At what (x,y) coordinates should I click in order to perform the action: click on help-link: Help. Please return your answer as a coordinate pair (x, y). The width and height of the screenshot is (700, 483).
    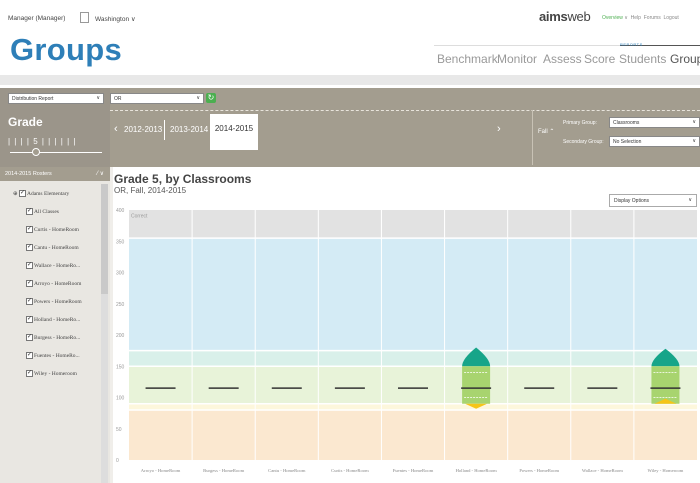
    Looking at the image, I should click on (636, 18).